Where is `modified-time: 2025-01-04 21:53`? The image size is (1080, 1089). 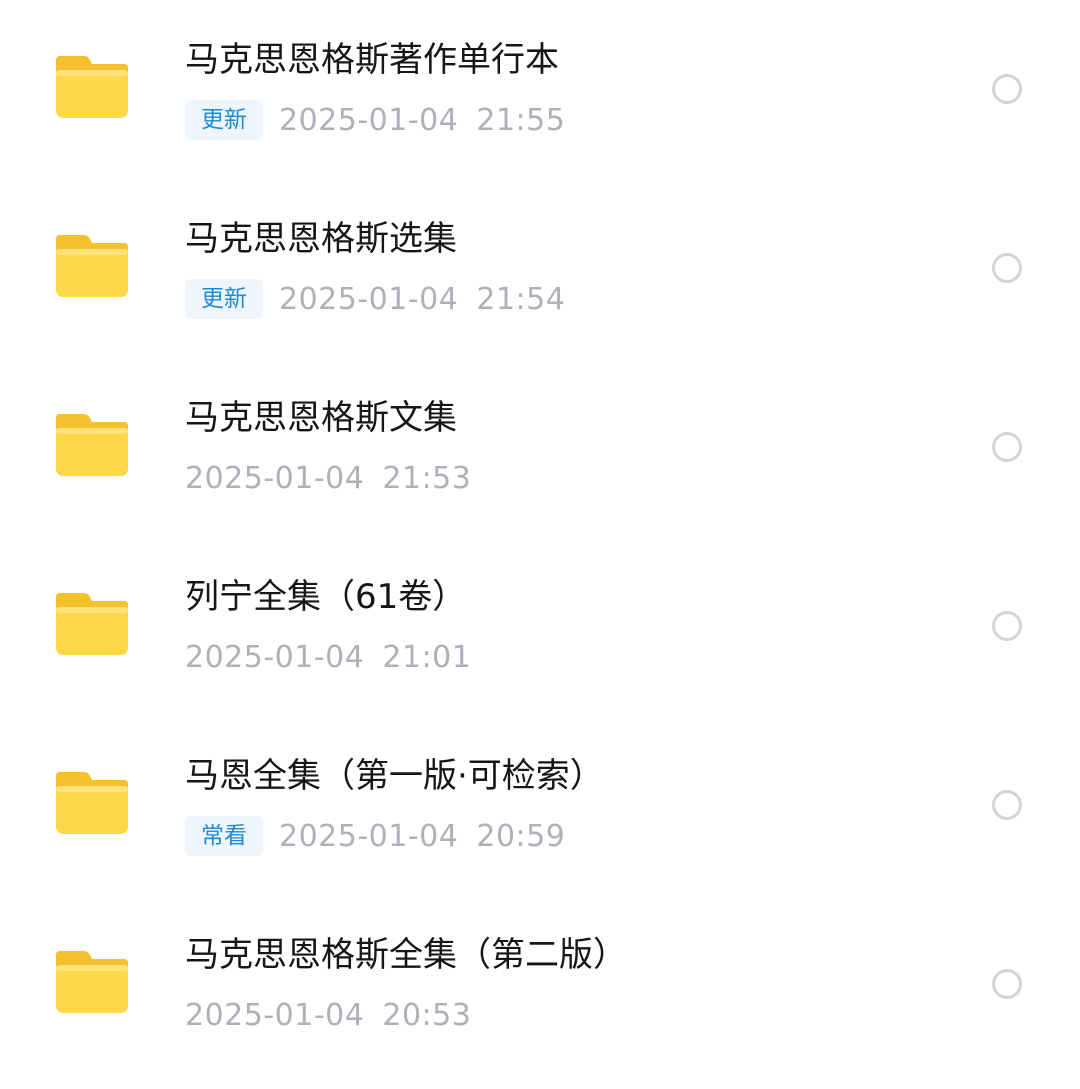
modified-time: 2025-01-04 21:53 is located at coordinates (328, 478).